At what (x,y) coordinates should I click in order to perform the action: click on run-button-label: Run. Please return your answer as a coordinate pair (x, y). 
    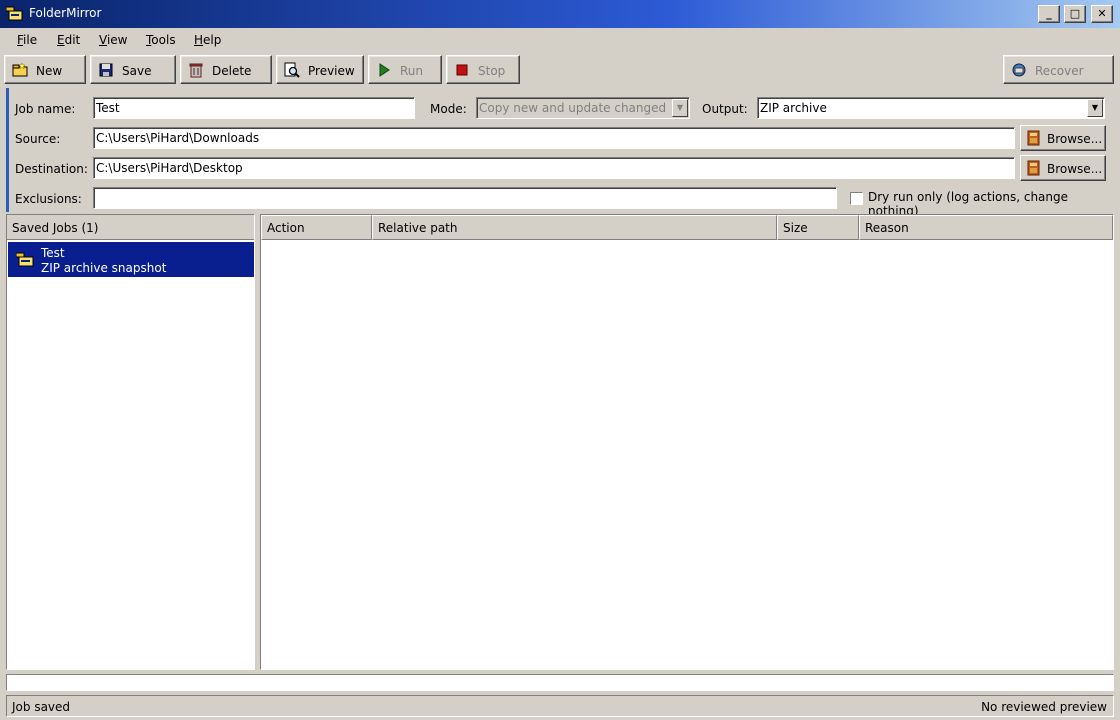
    Looking at the image, I should click on (412, 71).